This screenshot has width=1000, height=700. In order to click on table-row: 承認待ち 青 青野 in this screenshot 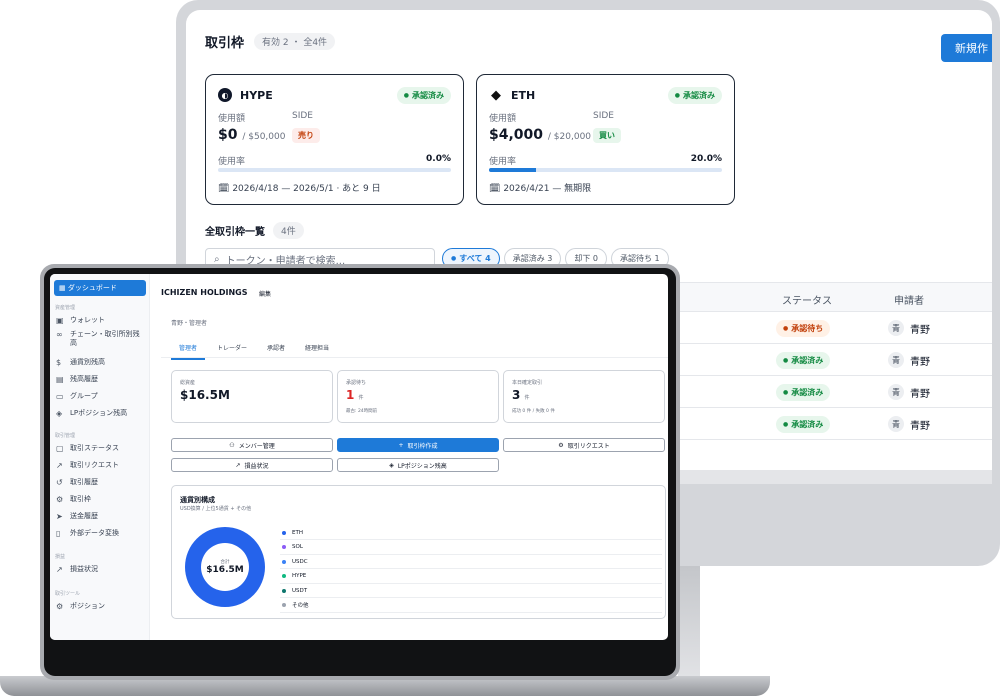, I will do `click(824, 328)`.